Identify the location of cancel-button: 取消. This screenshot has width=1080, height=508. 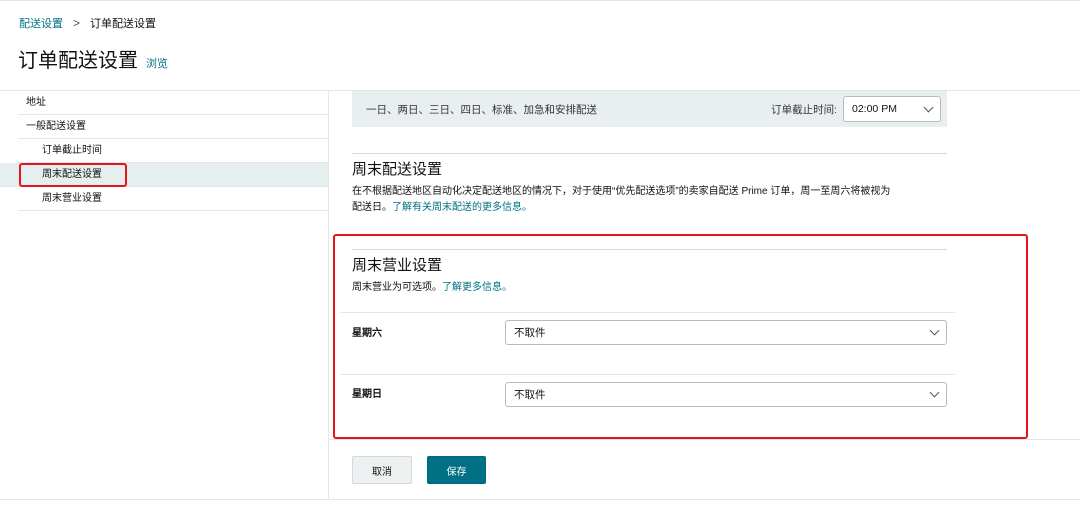
(382, 470).